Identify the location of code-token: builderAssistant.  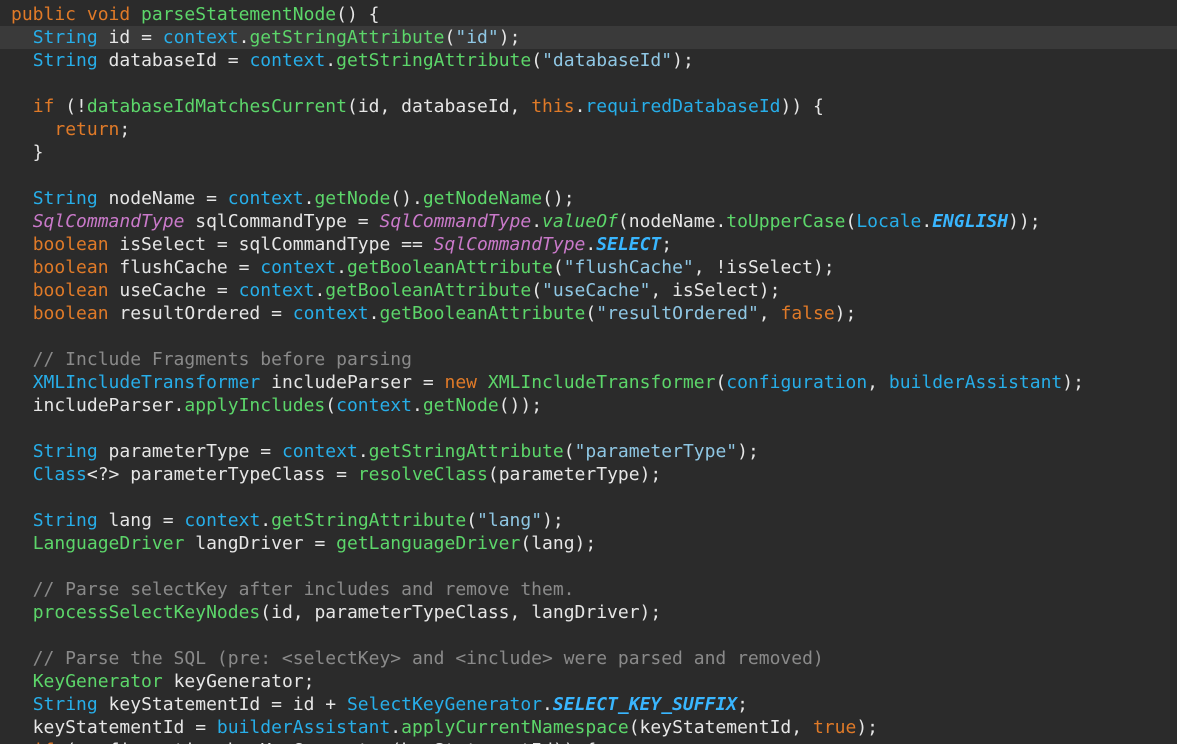
(975, 382).